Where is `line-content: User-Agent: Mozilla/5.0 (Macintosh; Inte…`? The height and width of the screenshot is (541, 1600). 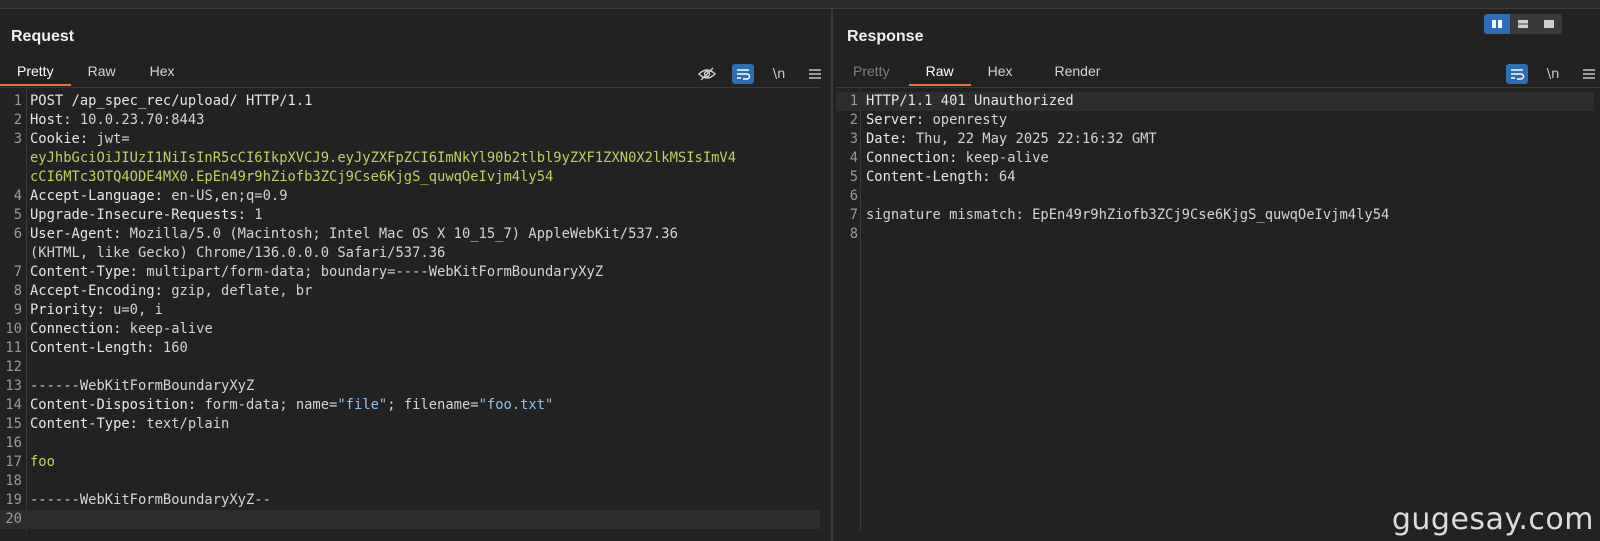 line-content: User-Agent: Mozilla/5.0 (Macintosh; Inte… is located at coordinates (354, 234).